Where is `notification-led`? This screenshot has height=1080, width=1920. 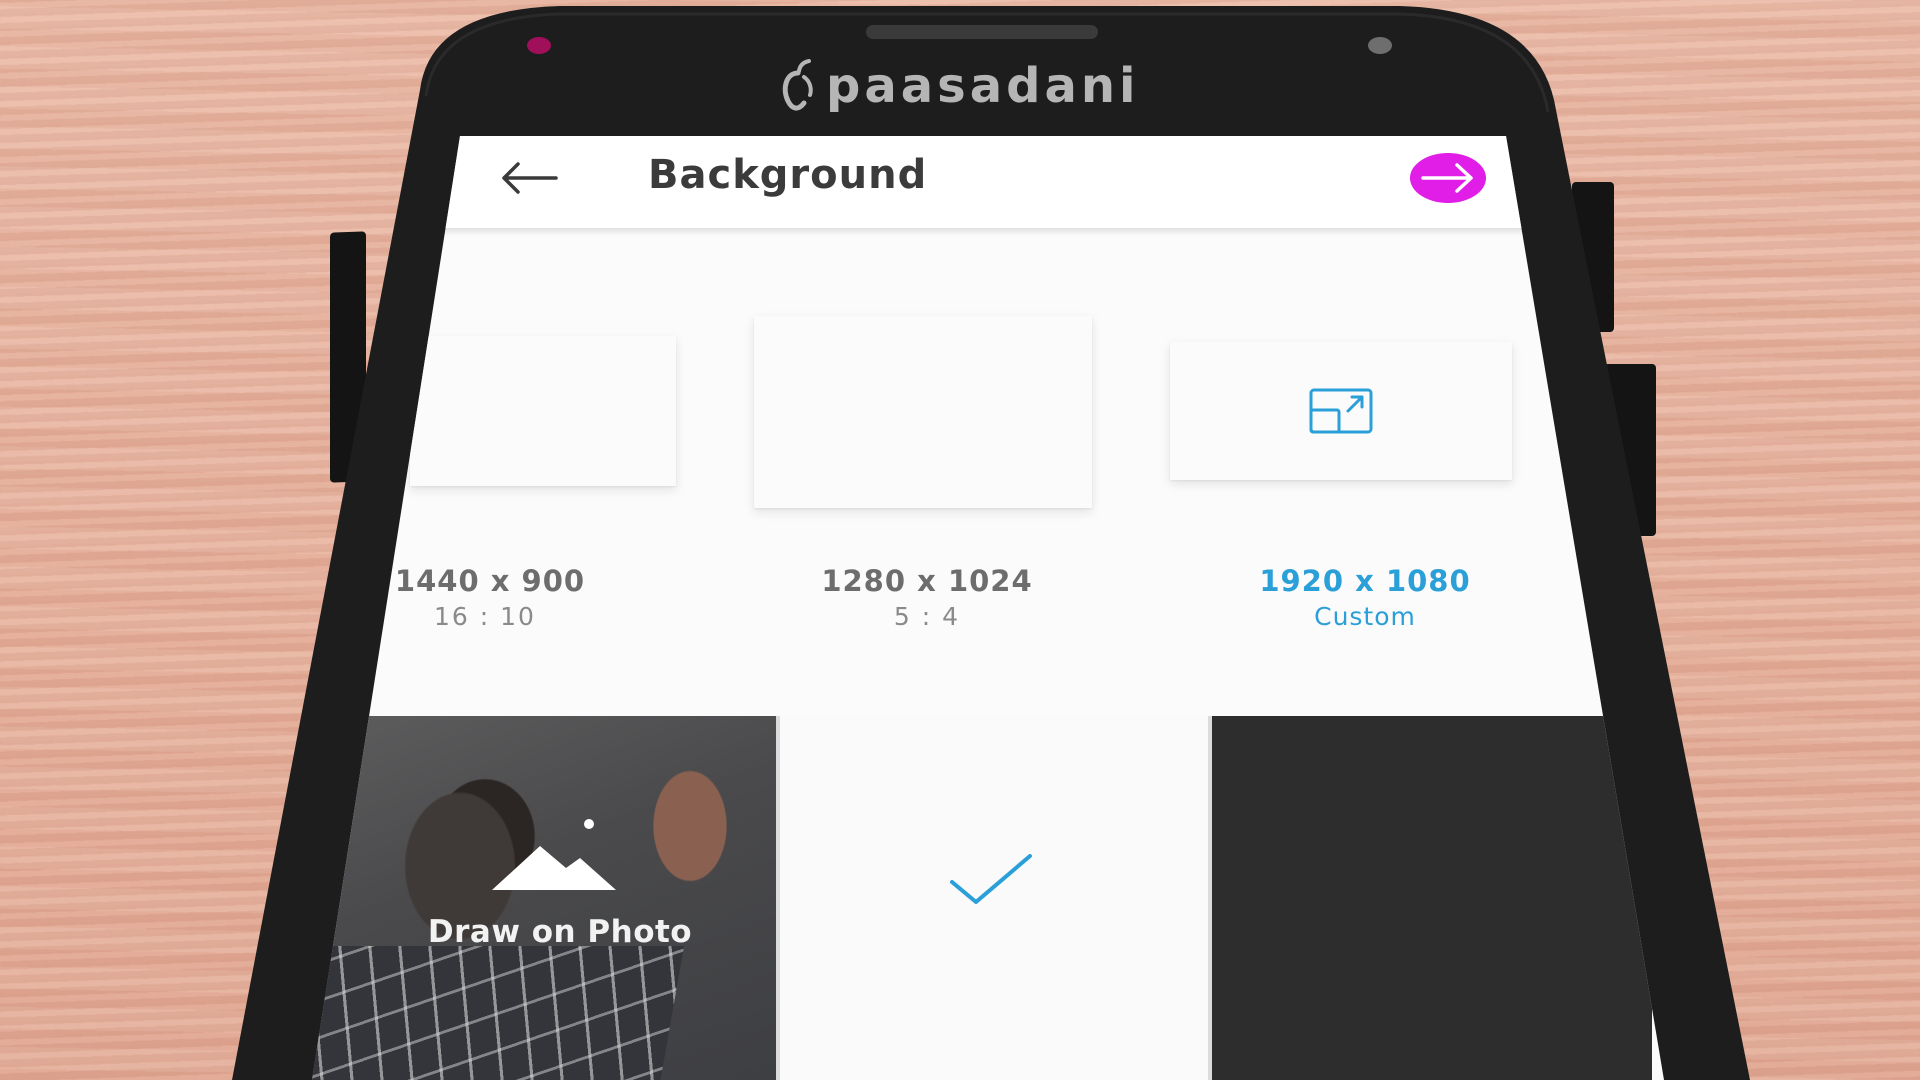 notification-led is located at coordinates (539, 45).